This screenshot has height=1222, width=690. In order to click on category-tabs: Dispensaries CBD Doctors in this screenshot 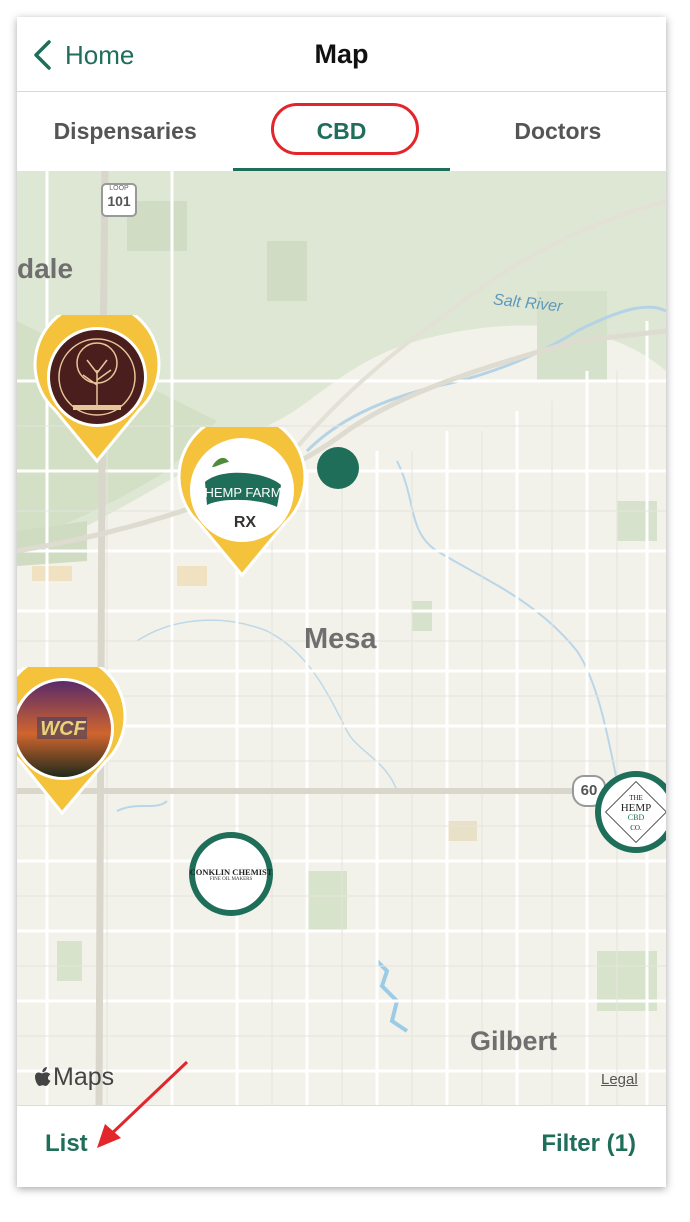, I will do `click(341, 131)`.